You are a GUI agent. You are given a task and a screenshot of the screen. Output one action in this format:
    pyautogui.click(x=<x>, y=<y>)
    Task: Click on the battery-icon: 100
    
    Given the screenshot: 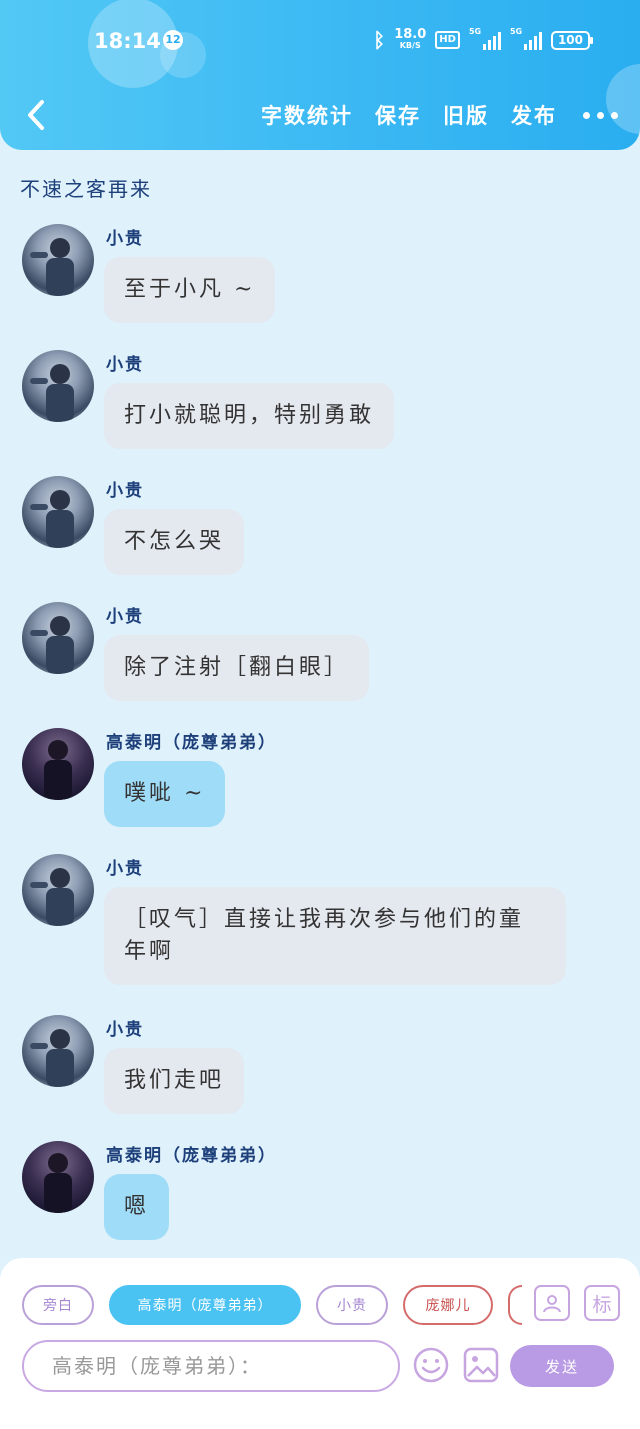 What is the action you would take?
    pyautogui.click(x=572, y=40)
    